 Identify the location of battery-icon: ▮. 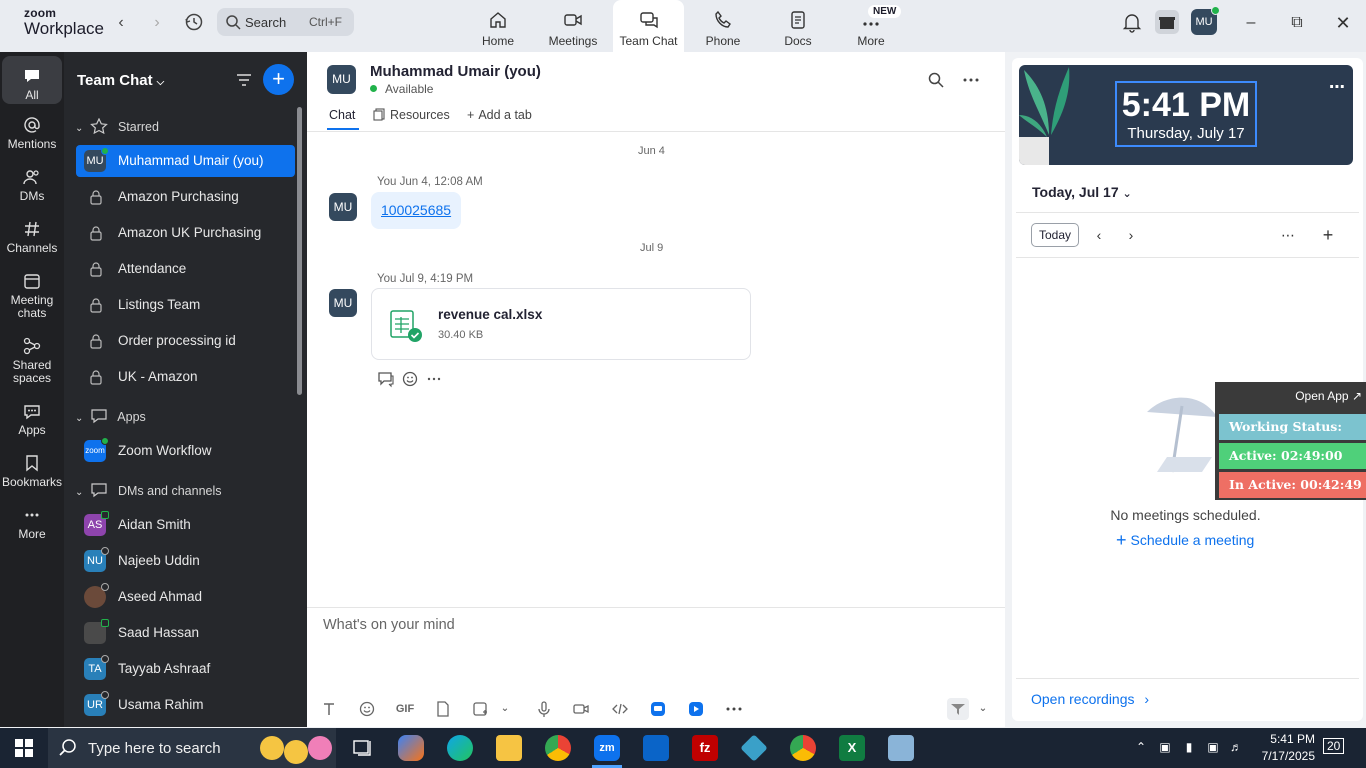
(1189, 748).